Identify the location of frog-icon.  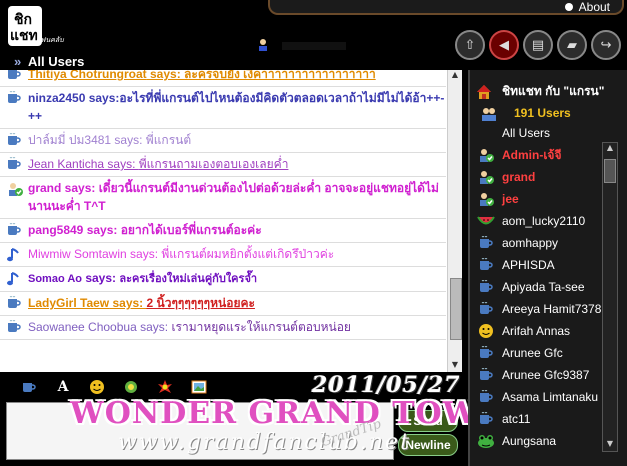
(486, 441).